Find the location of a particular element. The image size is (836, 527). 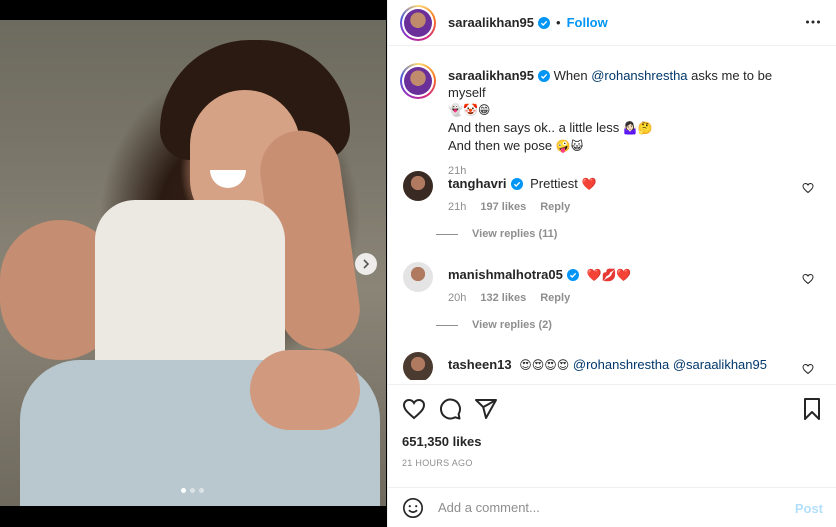

add-comment-bar: Post is located at coordinates (612, 507).